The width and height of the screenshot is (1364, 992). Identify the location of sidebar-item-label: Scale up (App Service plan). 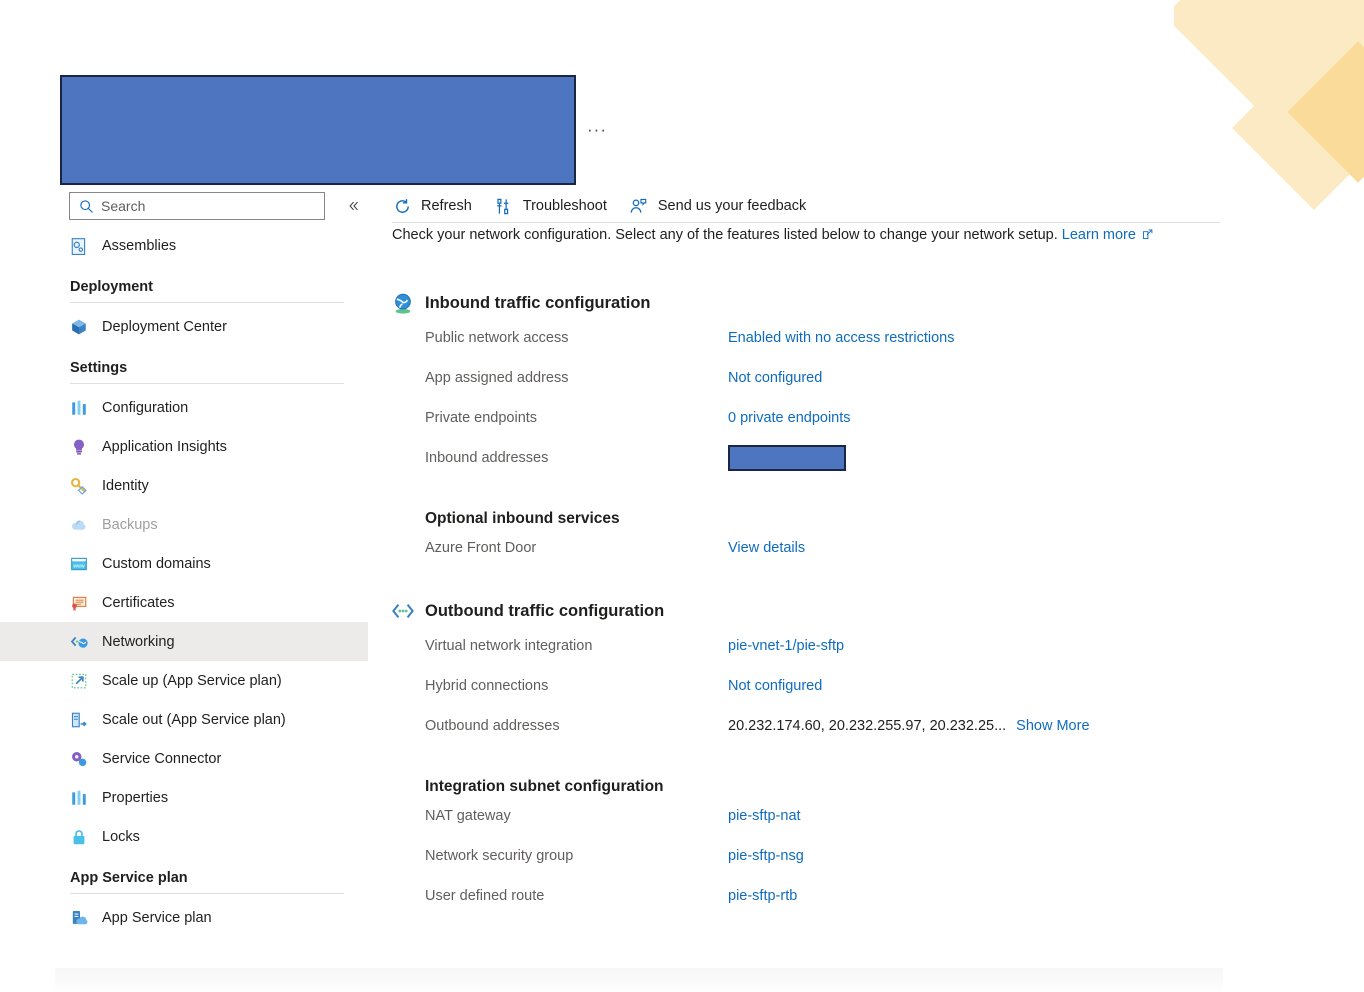
(192, 680).